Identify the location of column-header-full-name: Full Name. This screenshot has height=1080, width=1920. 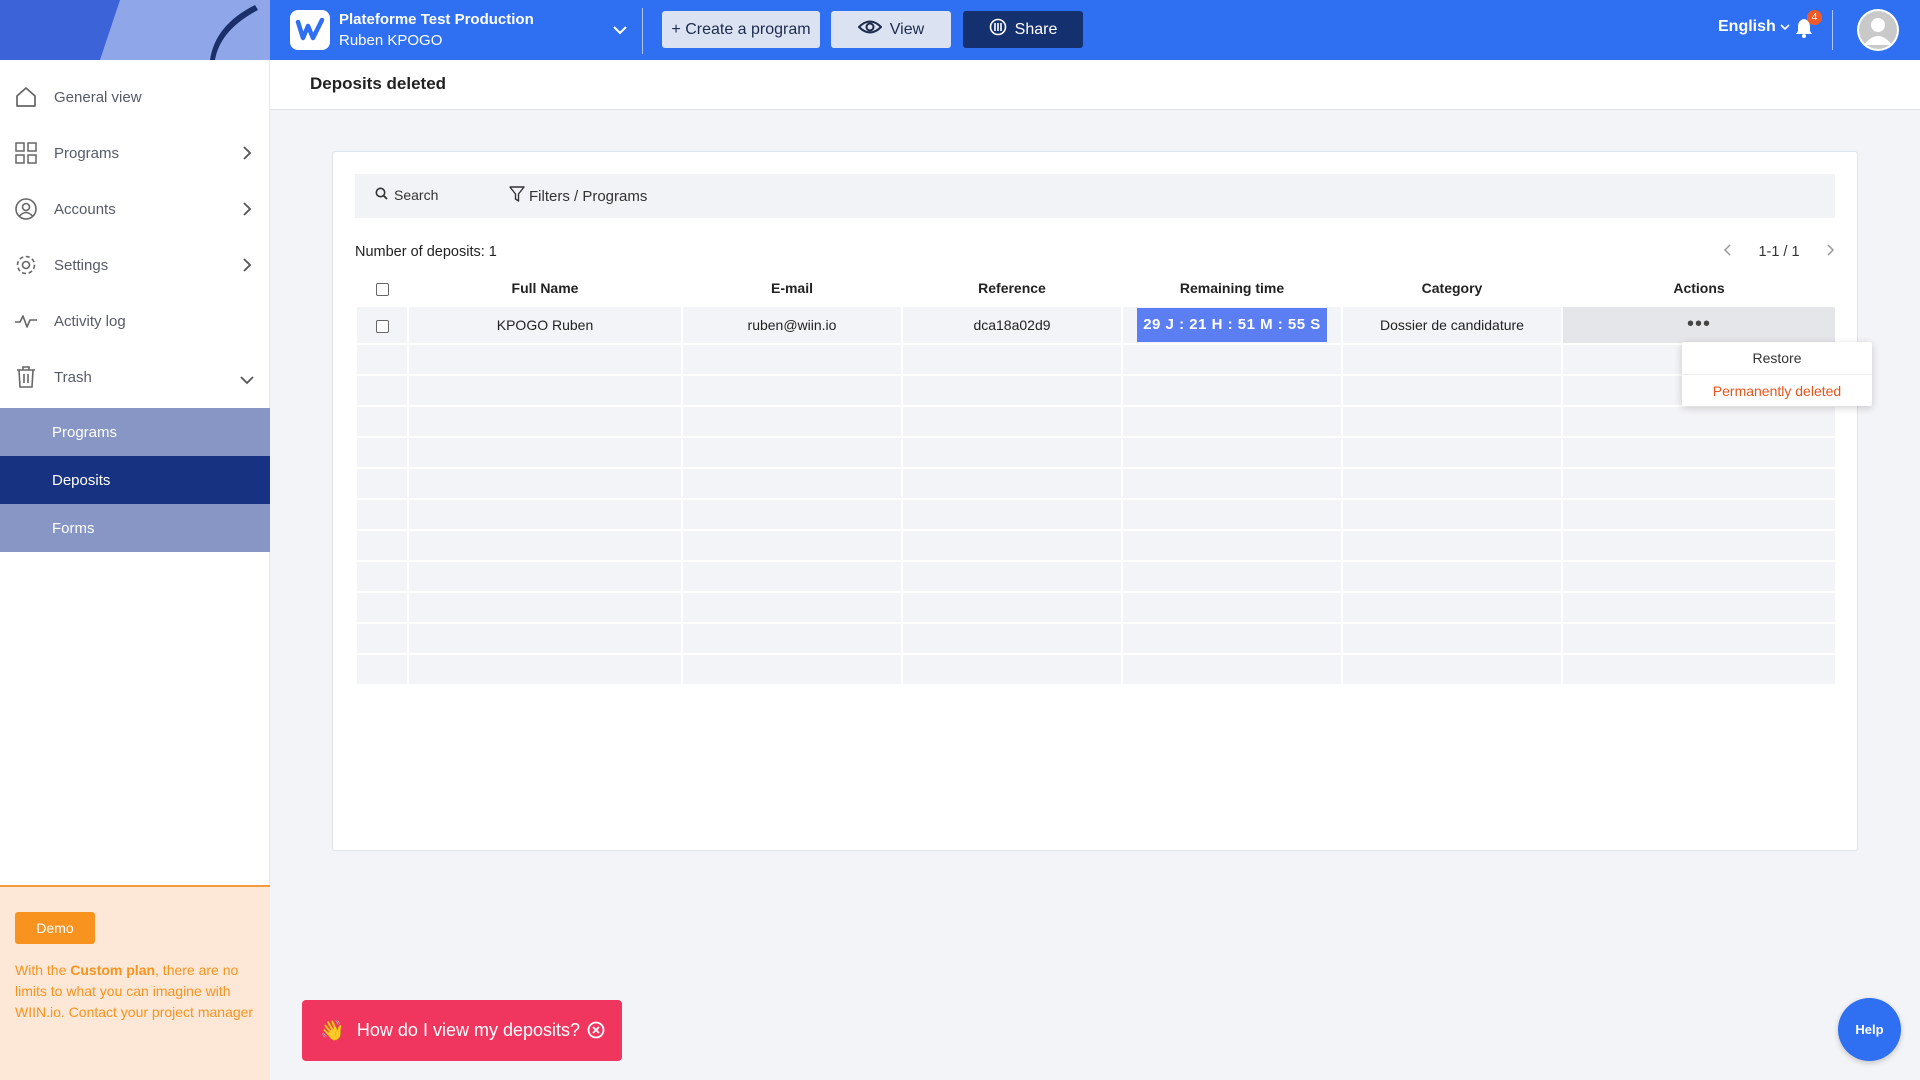
(545, 288).